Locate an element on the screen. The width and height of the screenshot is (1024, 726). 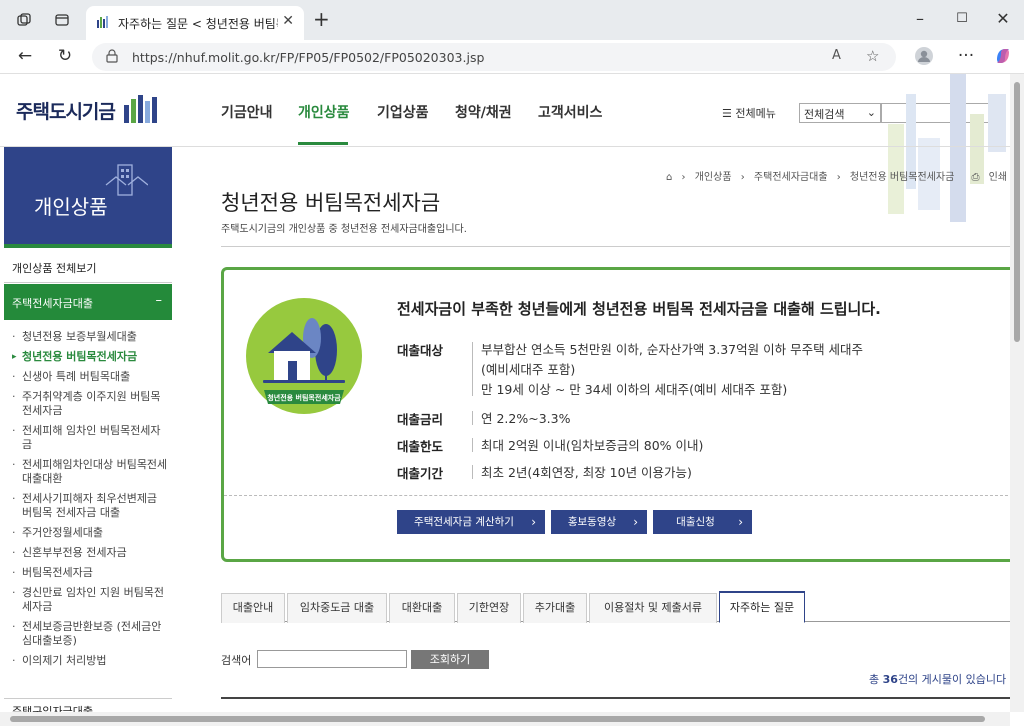
side-item: 전세보증금반환보증 (전세금안심대출보증) is located at coordinates (91, 634).